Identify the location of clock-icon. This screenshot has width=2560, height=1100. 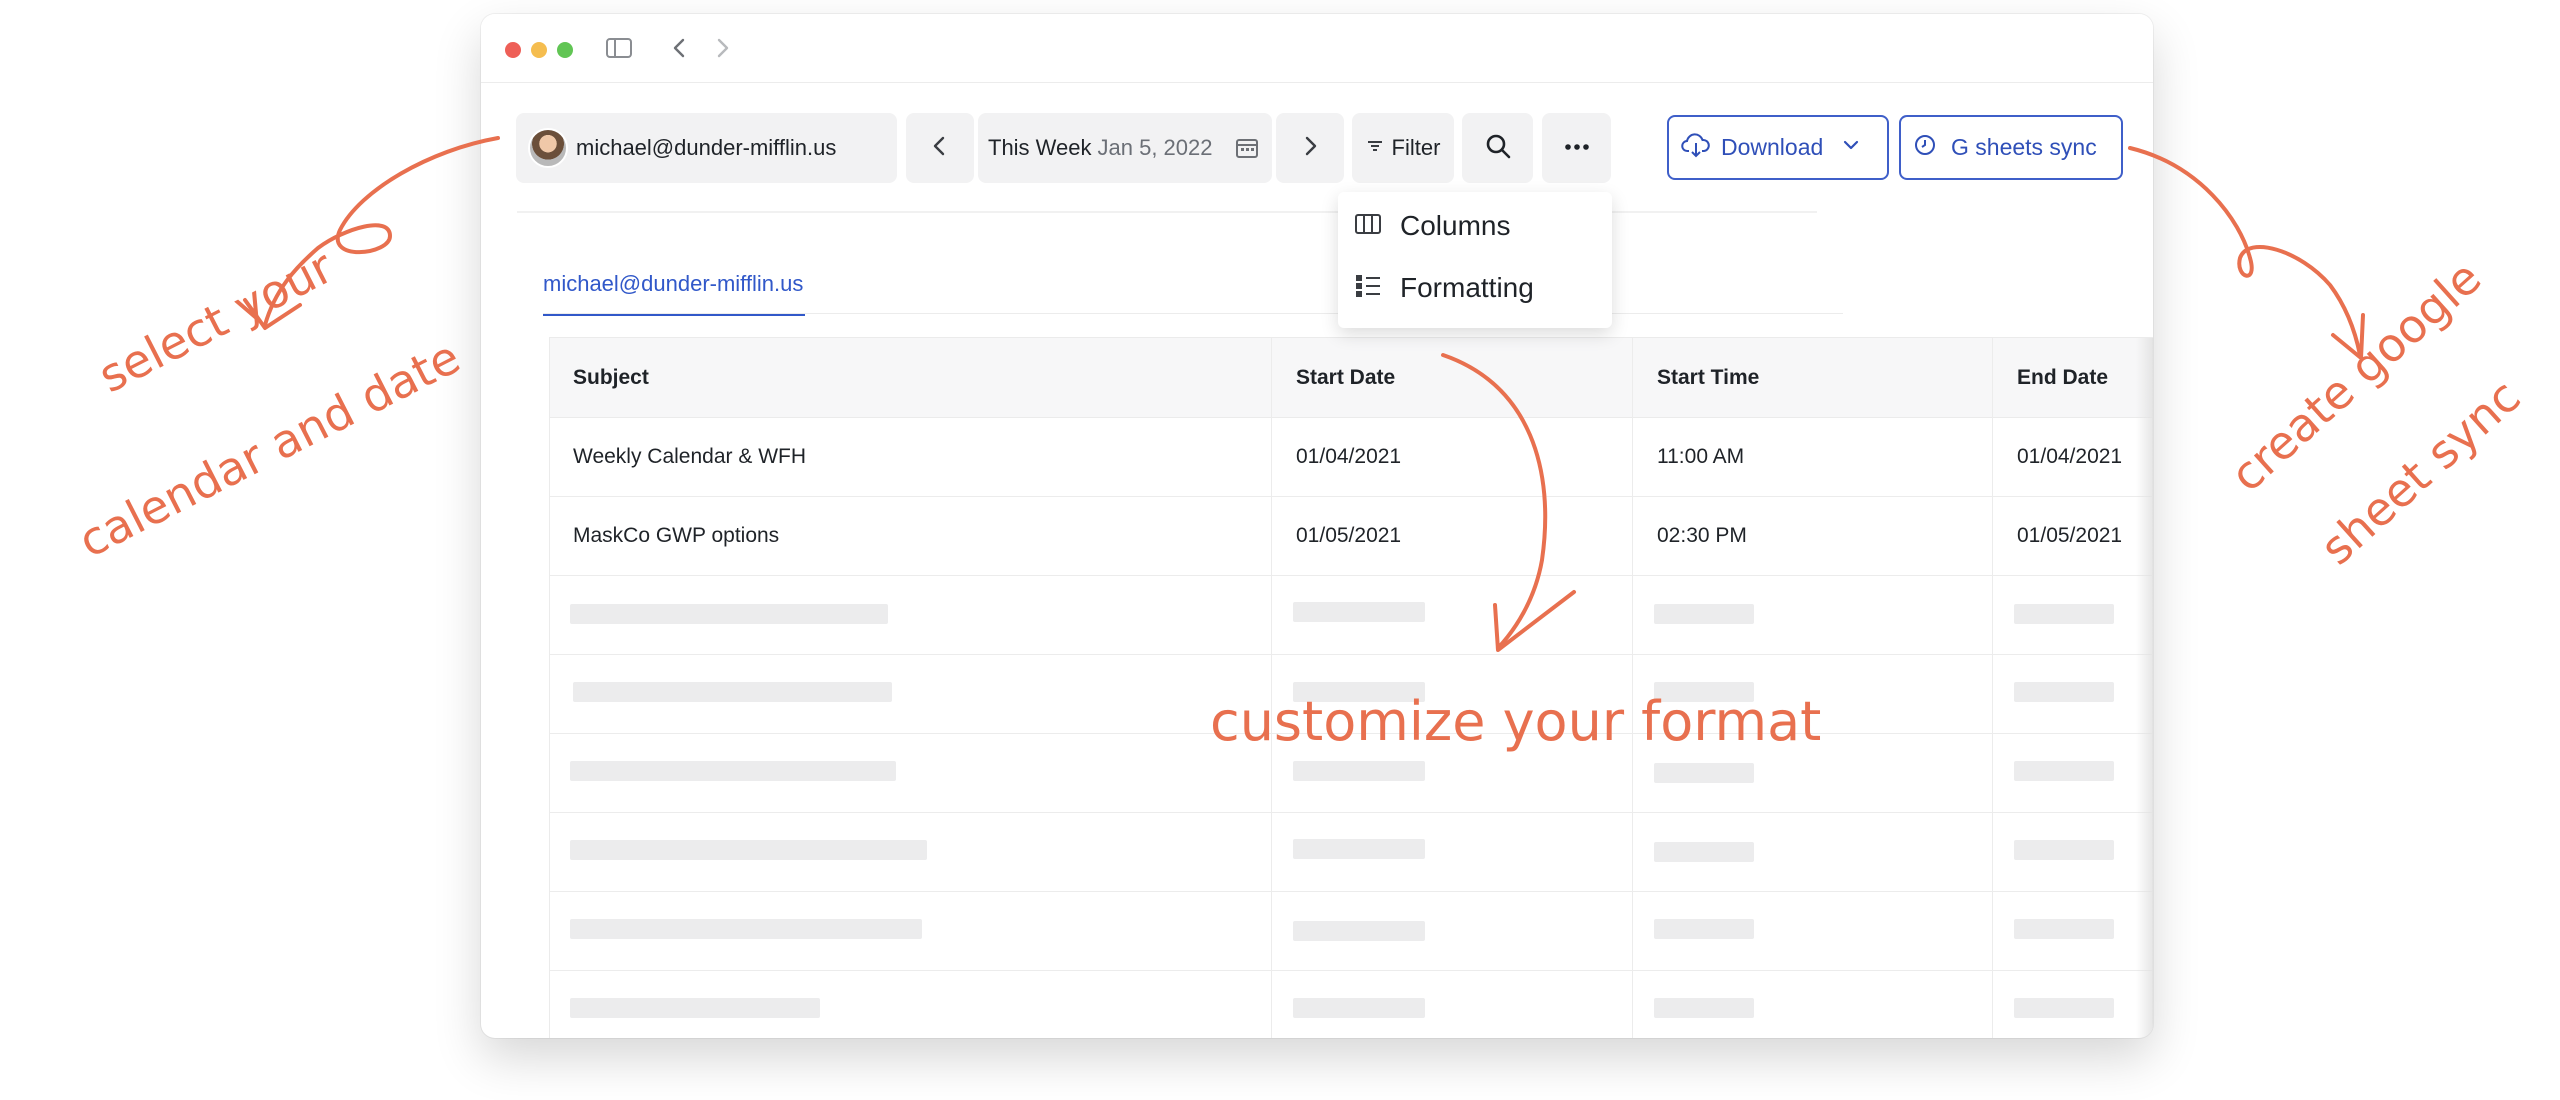
(1925, 148).